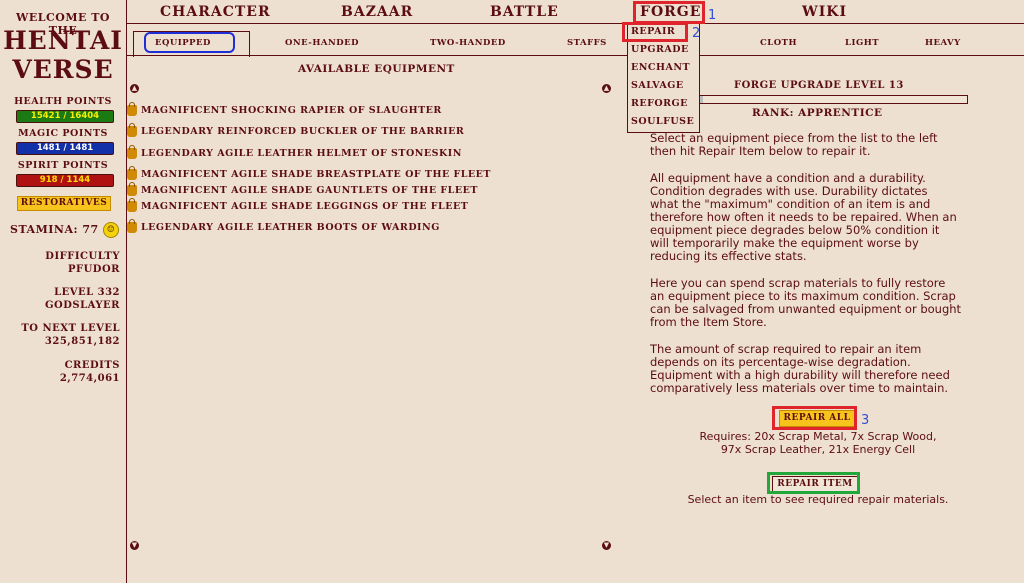  Describe the element at coordinates (65, 180) in the screenshot. I see `spirit-bar: 918 / 1144` at that location.